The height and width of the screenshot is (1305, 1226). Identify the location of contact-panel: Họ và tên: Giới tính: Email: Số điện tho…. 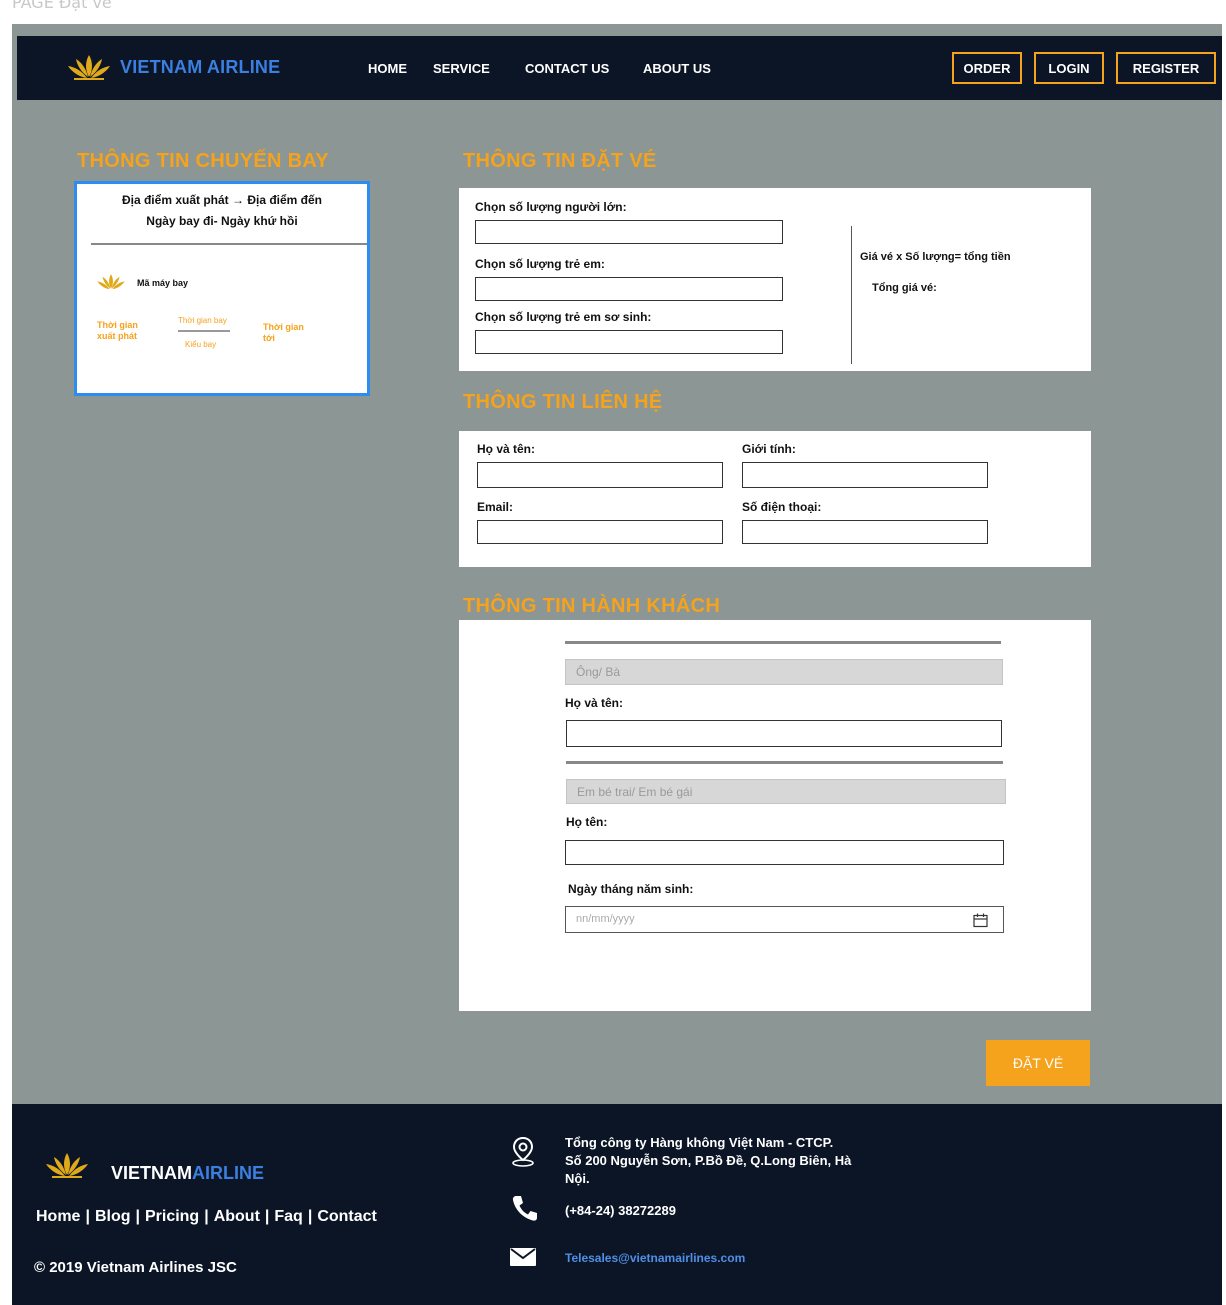
(775, 499).